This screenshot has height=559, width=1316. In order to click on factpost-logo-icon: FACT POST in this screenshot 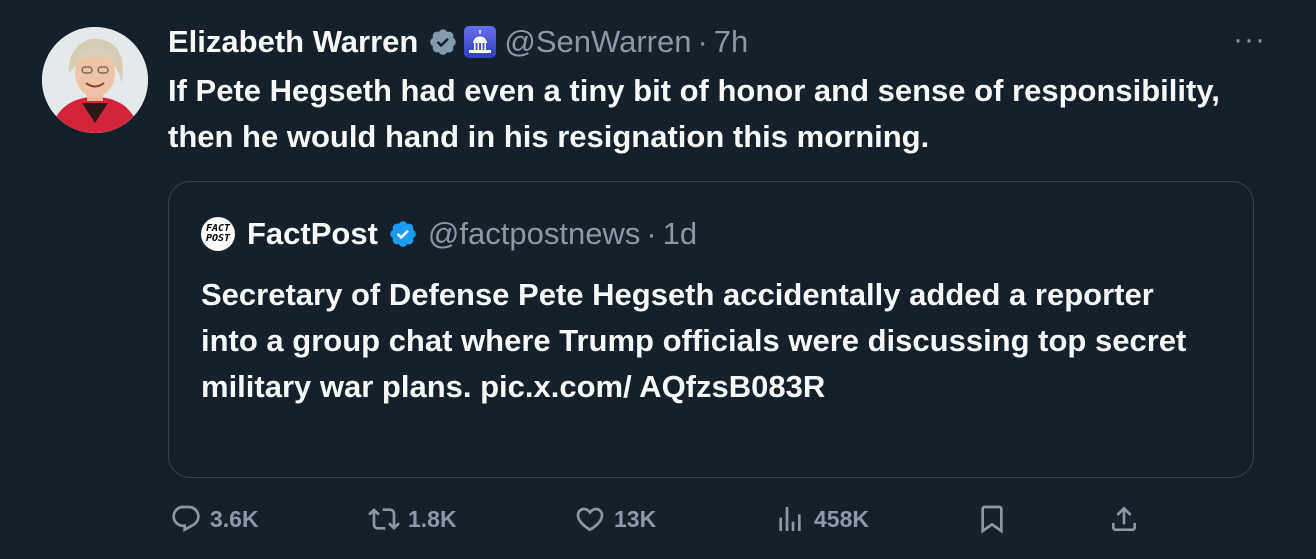, I will do `click(218, 234)`.